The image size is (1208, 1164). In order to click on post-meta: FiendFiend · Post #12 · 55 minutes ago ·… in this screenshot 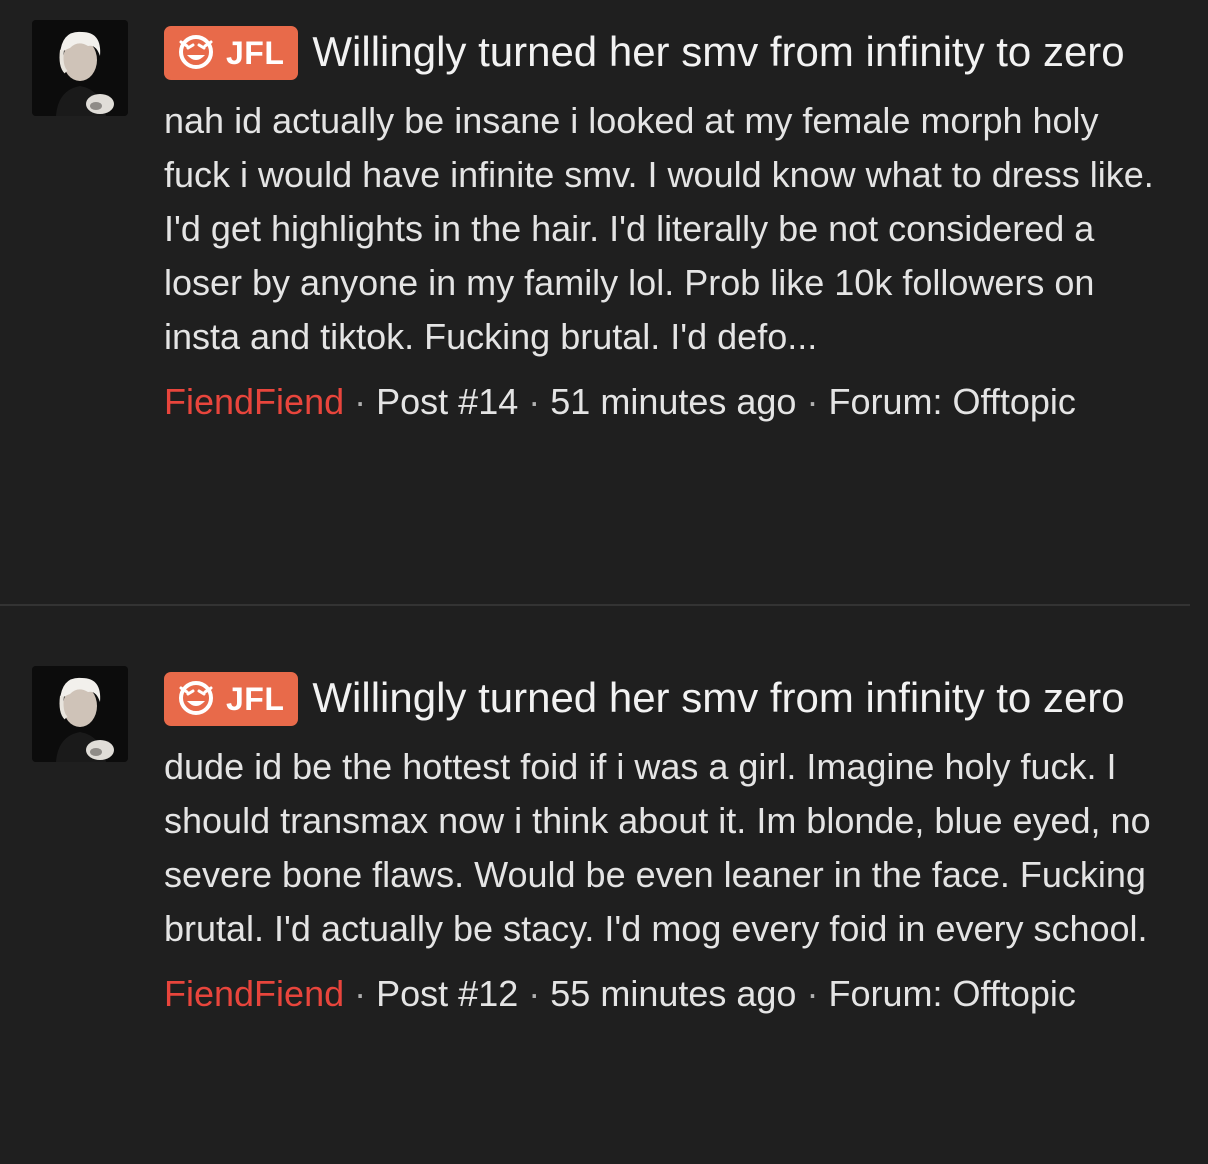, I will do `click(664, 994)`.